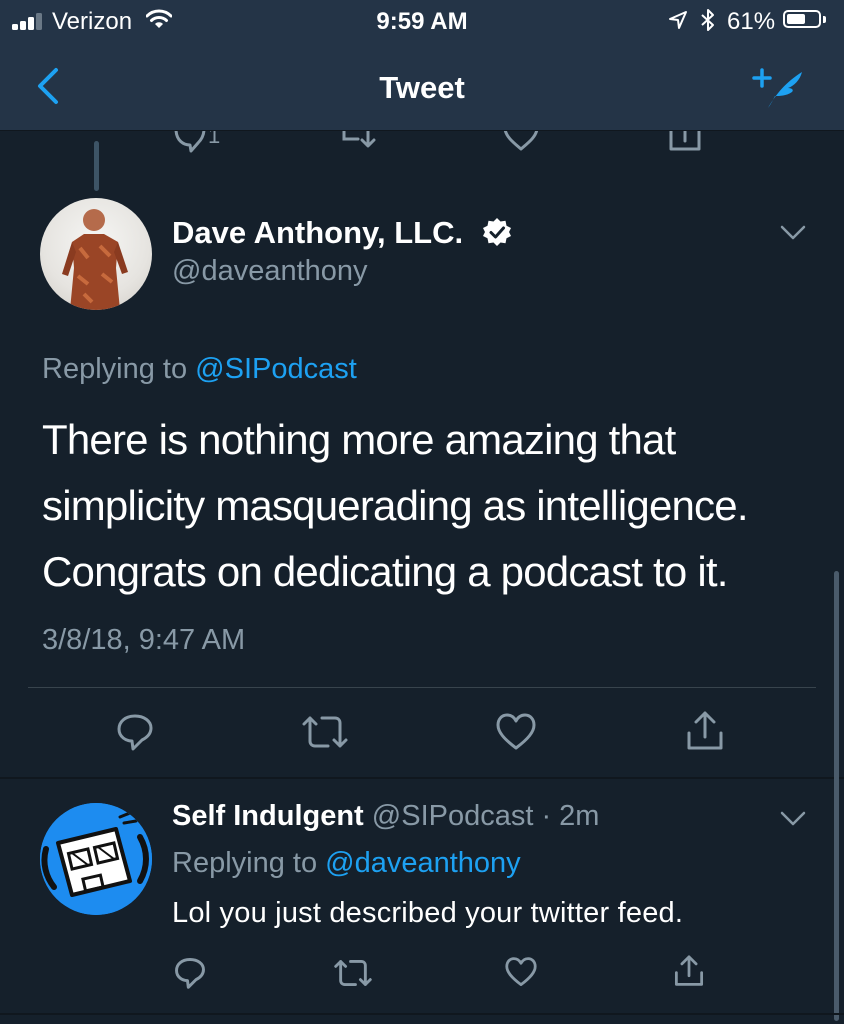 This screenshot has height=1024, width=844. Describe the element at coordinates (751, 21) in the screenshot. I see `battery-percent: 61%` at that location.